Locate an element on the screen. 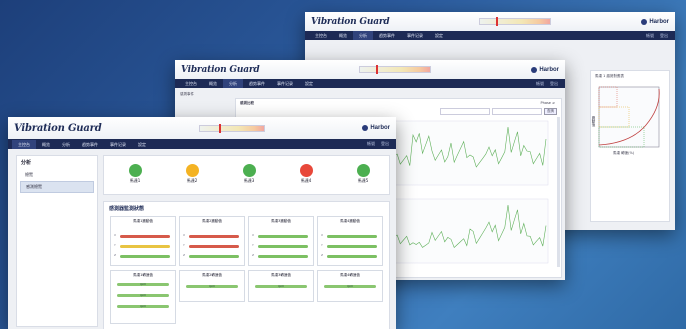  rpm-panel: 馬達4轉速值 rpm is located at coordinates (350, 286).